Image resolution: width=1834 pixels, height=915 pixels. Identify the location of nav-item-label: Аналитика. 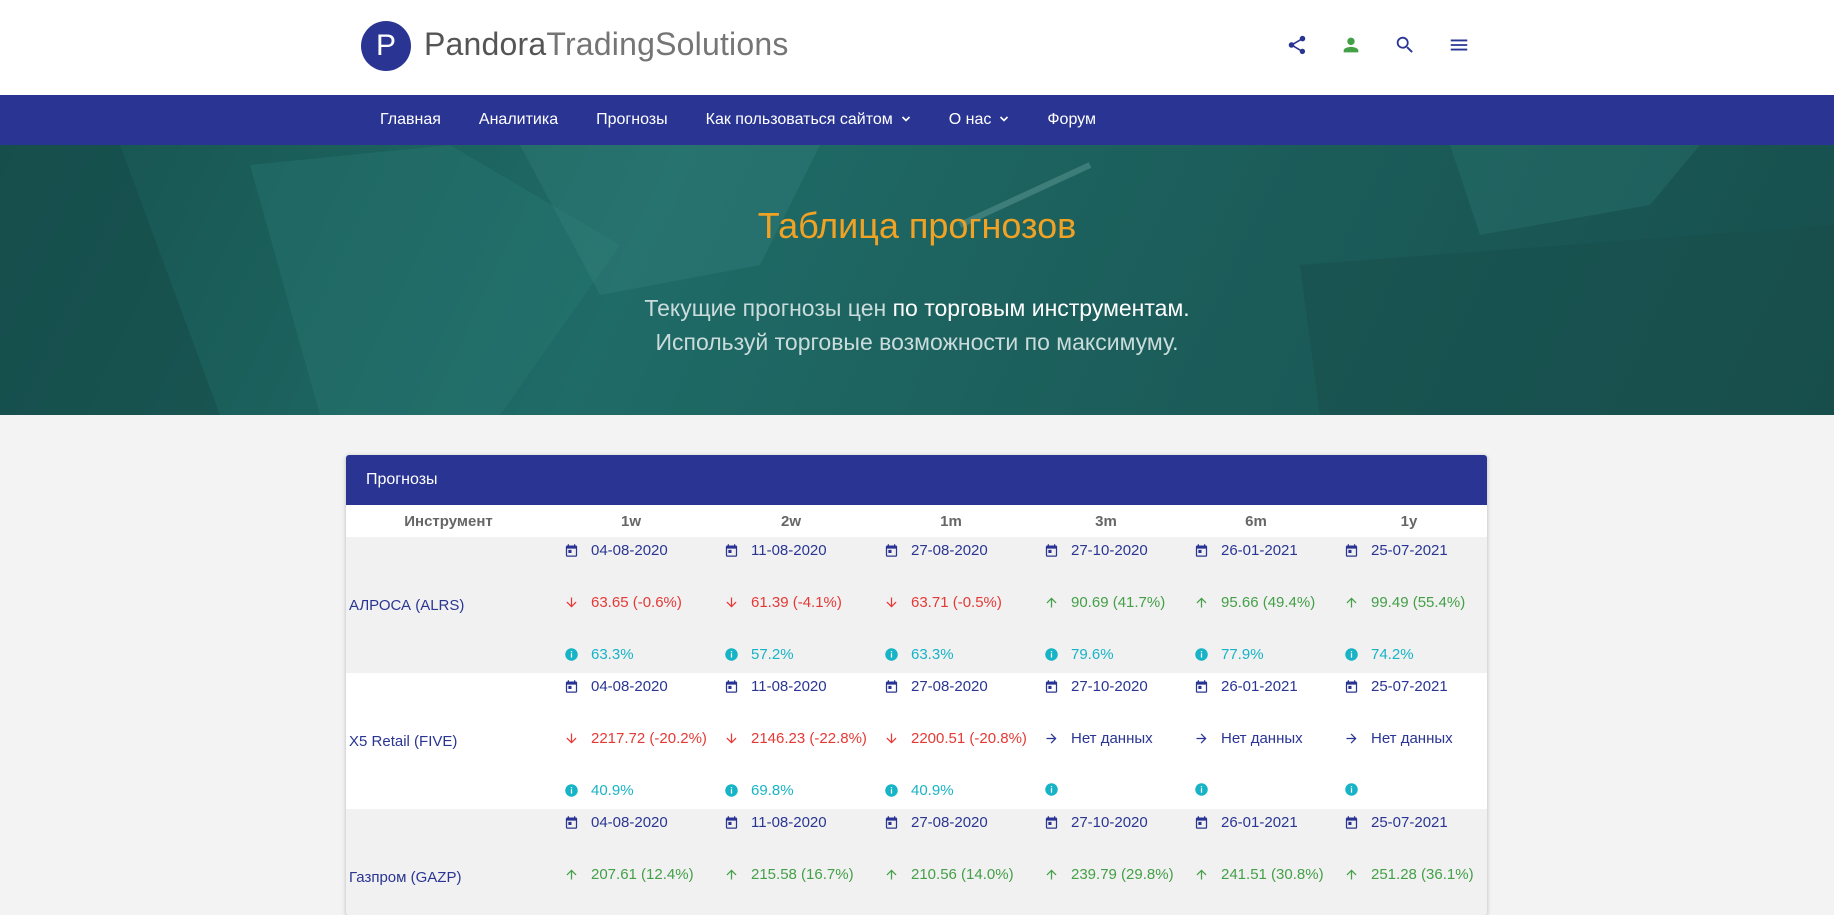
(518, 119).